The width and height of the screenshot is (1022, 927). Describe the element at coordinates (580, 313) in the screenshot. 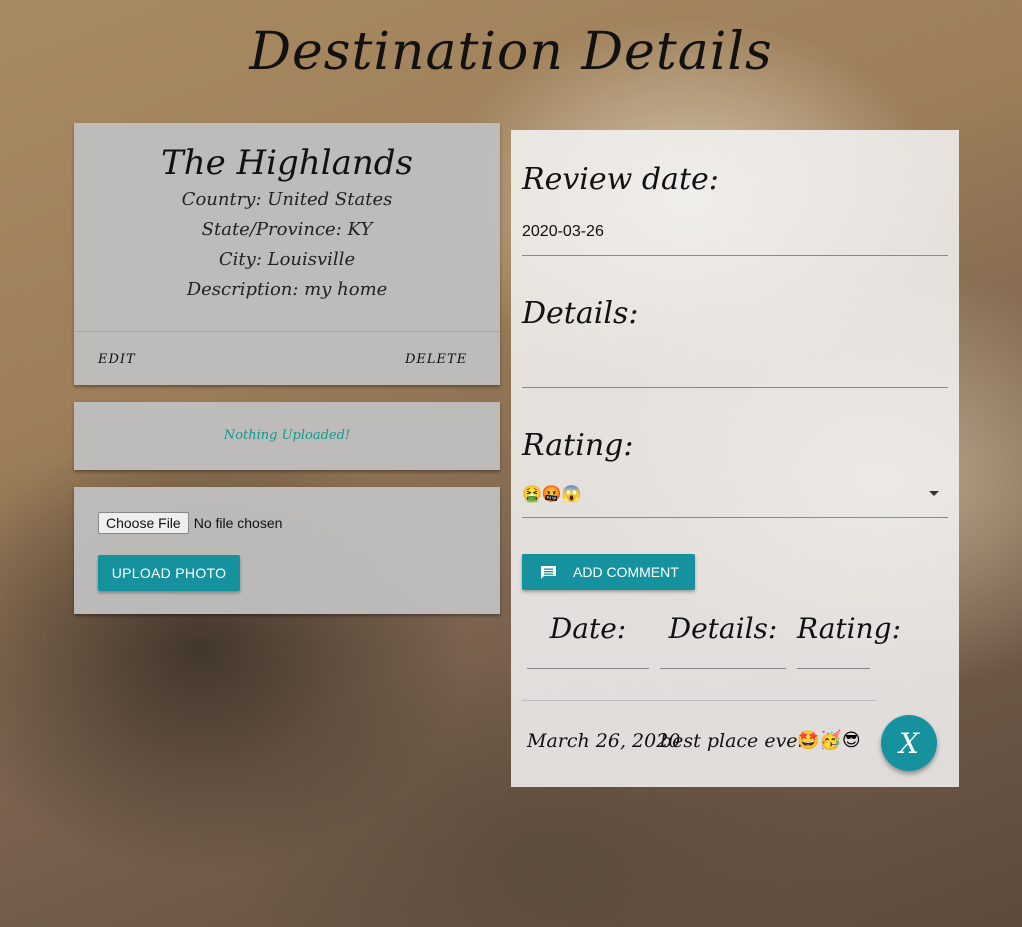

I see `details-label: Details:` at that location.